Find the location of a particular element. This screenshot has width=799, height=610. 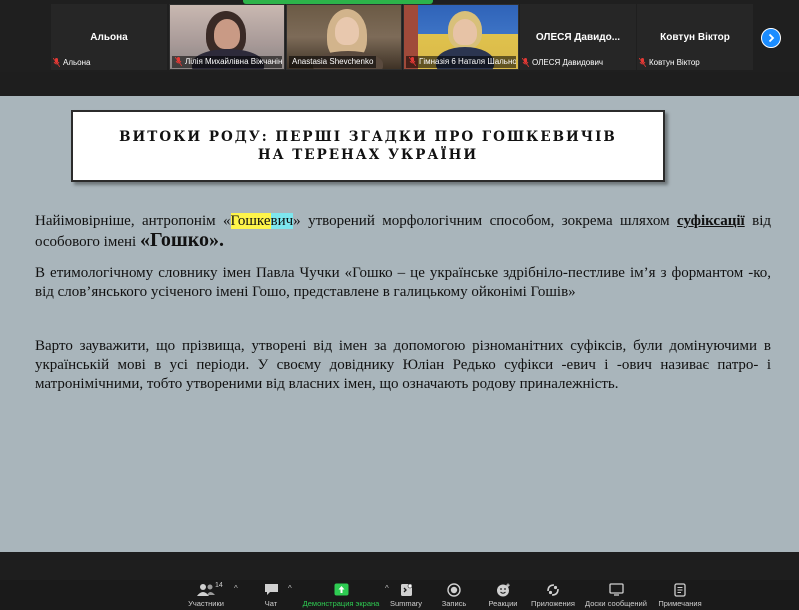

participants-icon is located at coordinates (206, 590).